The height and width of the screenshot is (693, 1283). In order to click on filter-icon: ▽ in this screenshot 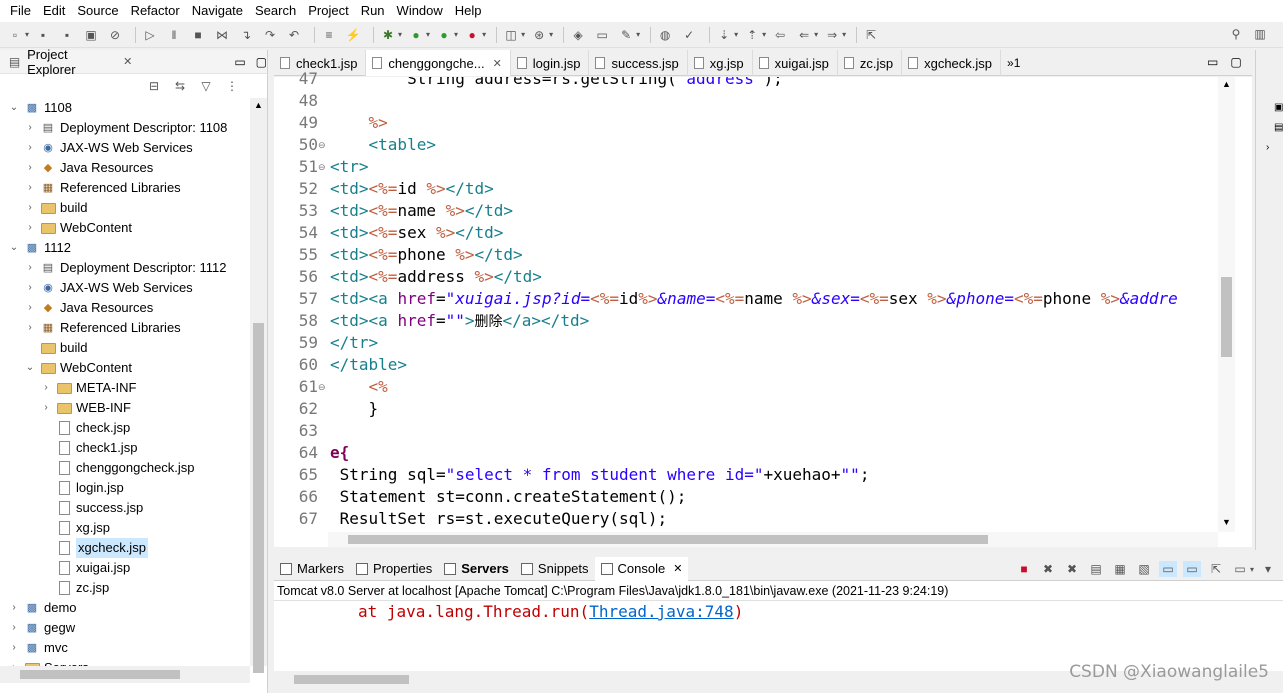, I will do `click(206, 86)`.